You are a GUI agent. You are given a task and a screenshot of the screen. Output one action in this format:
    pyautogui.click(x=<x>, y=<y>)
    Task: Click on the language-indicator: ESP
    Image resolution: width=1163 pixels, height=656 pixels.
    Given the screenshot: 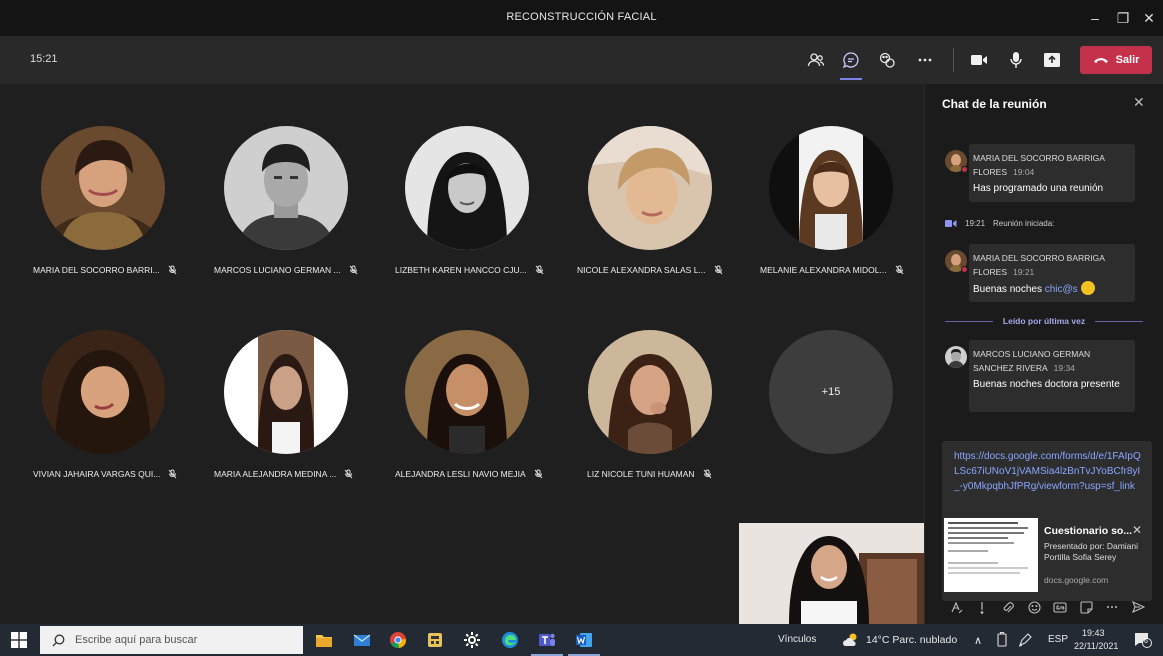 What is the action you would take?
    pyautogui.click(x=1058, y=639)
    